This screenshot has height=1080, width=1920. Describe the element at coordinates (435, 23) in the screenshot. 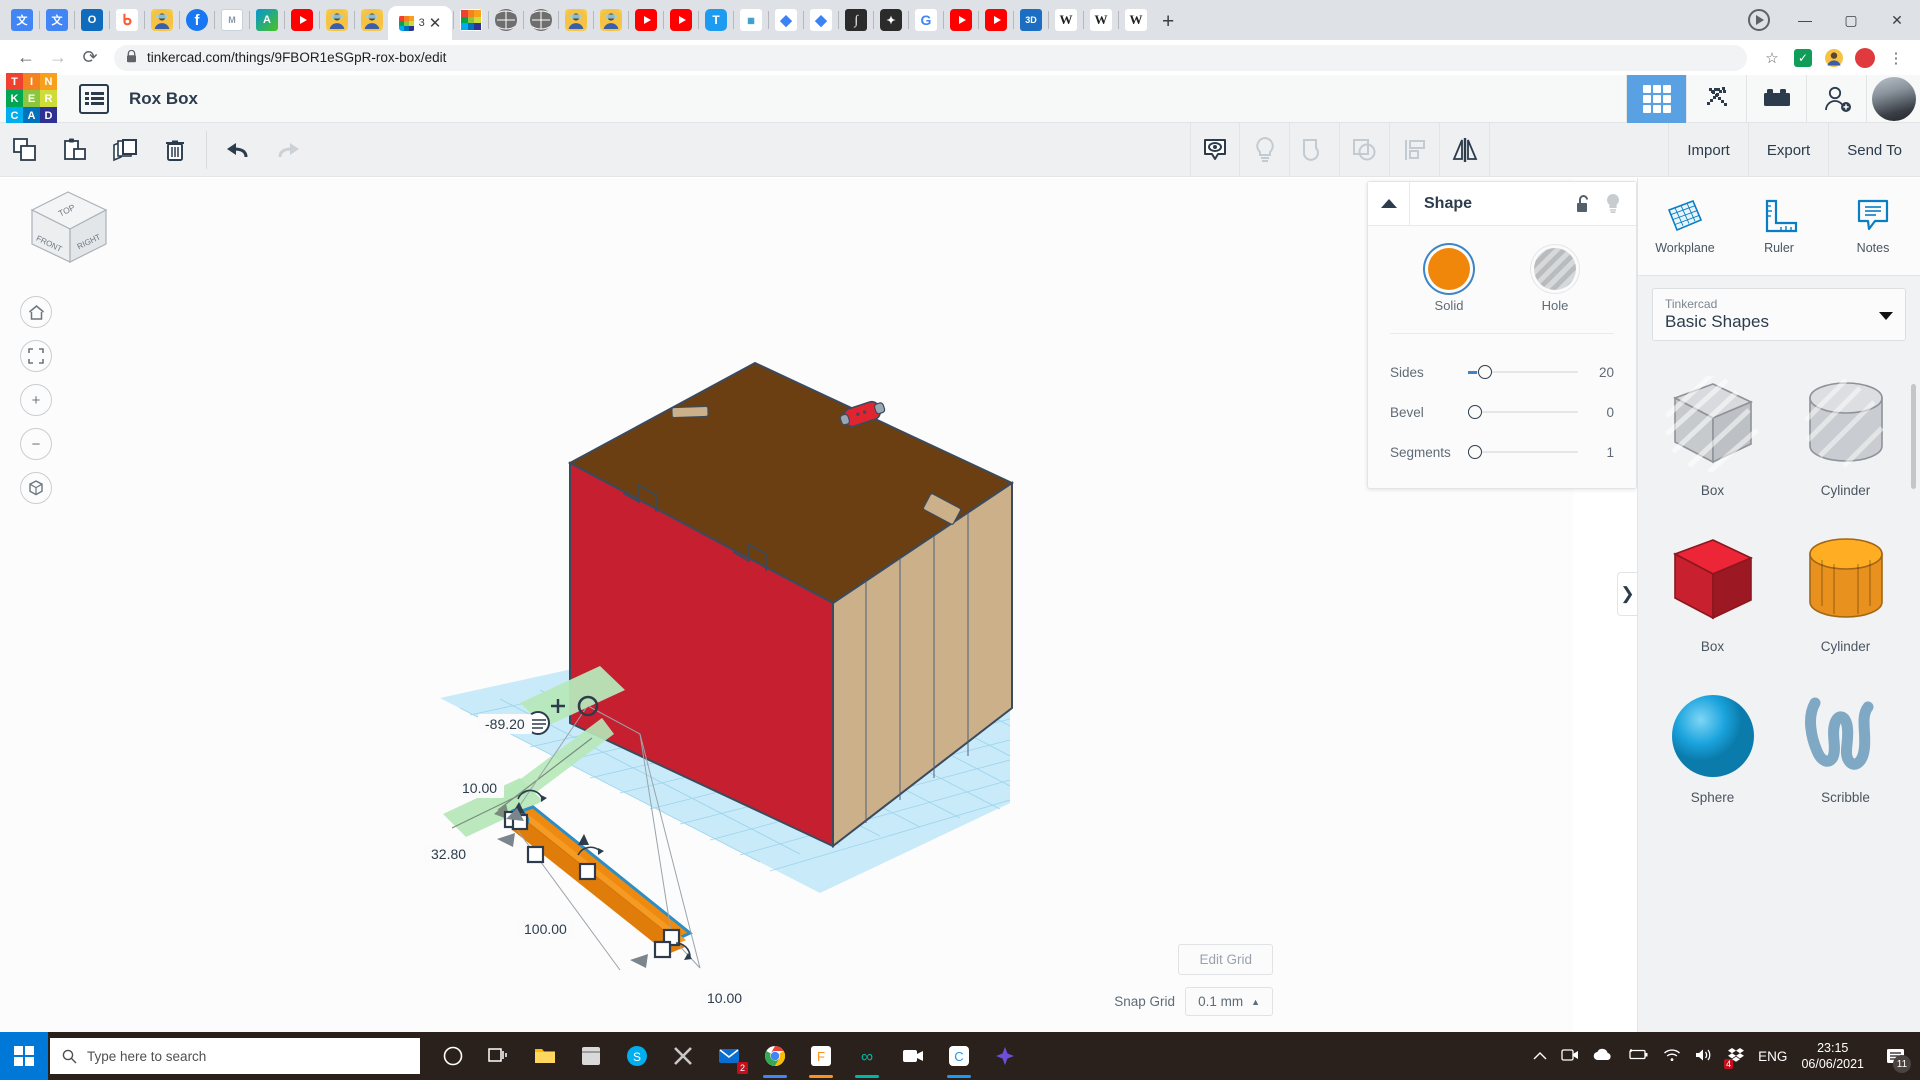

I see `close-tab-icon: ✕` at that location.